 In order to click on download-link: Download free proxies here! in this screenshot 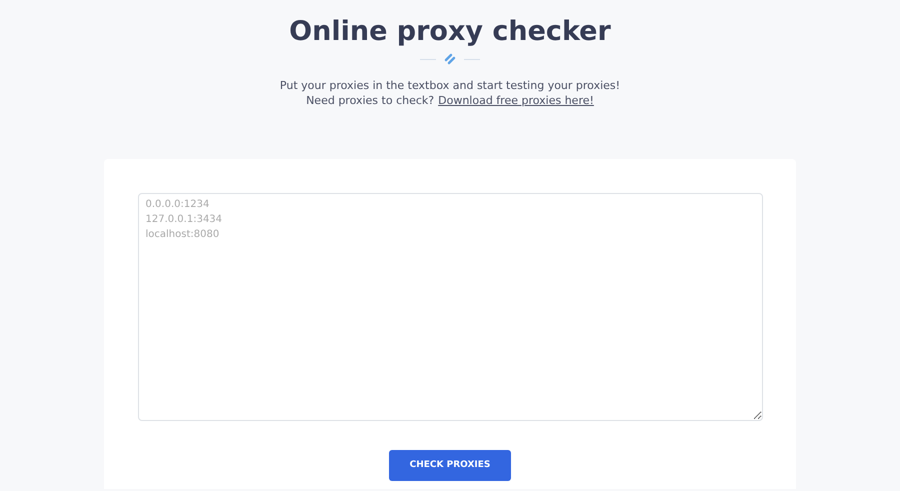, I will do `click(516, 100)`.